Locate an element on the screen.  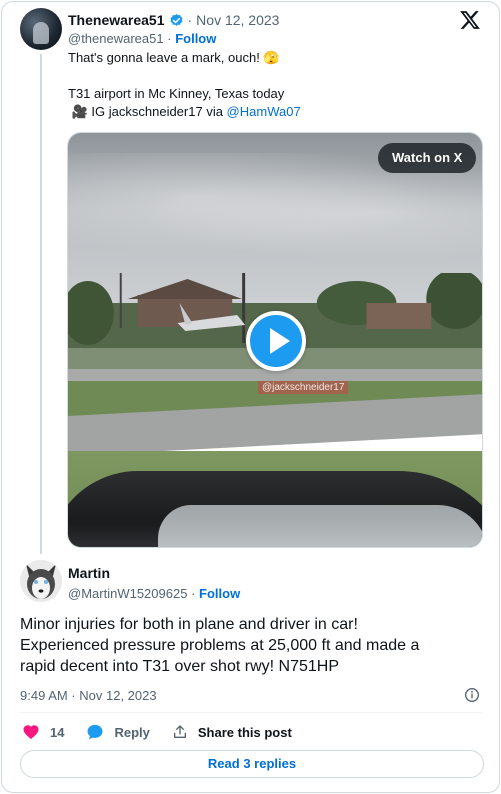
share-icon is located at coordinates (179, 731).